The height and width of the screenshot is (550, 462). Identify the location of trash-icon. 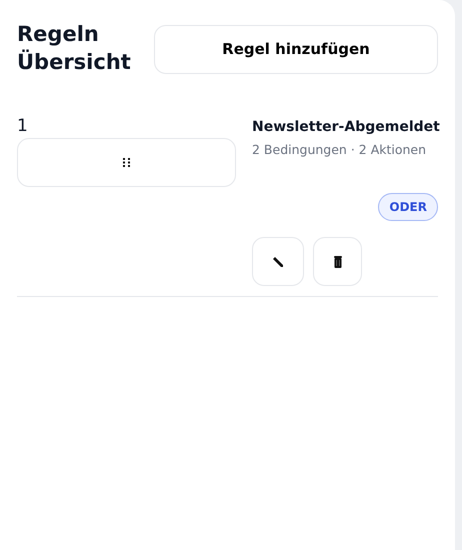
(338, 262).